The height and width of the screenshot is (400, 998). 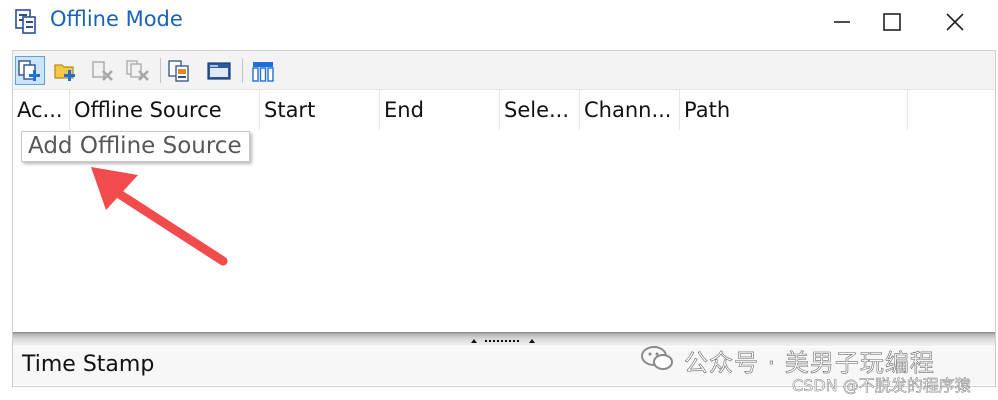 What do you see at coordinates (440, 110) in the screenshot?
I see `column-header-end: End` at bounding box center [440, 110].